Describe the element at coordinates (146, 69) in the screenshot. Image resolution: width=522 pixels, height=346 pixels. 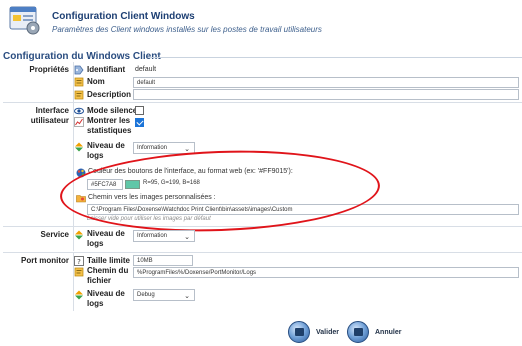
I see `identifiant-value: default` at that location.